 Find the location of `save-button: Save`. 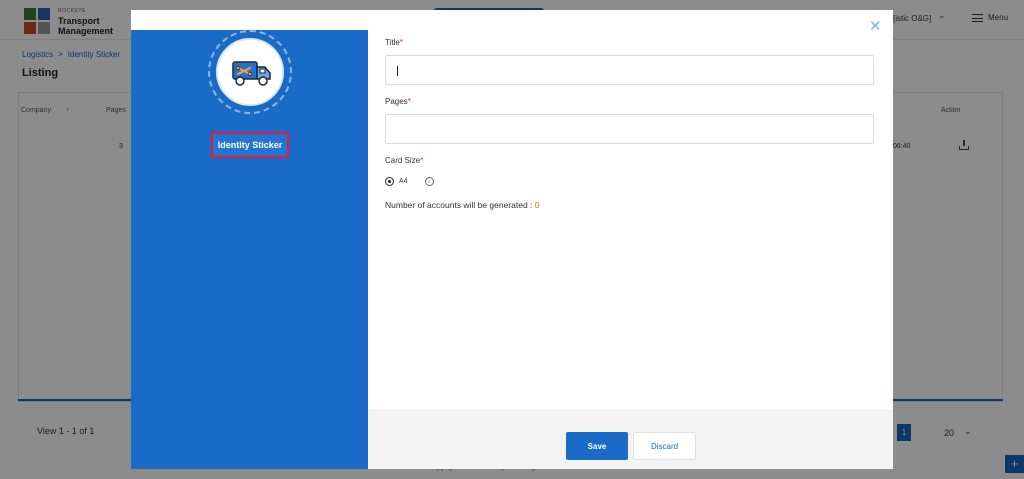

save-button: Save is located at coordinates (597, 446).